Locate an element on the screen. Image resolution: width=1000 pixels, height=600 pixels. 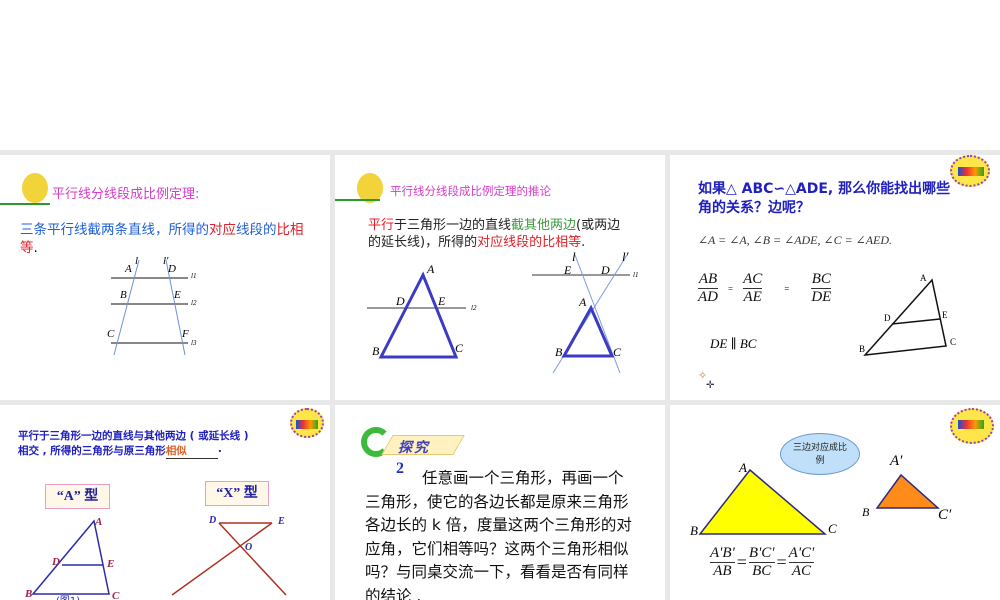
label: A′ is located at coordinates (896, 461).